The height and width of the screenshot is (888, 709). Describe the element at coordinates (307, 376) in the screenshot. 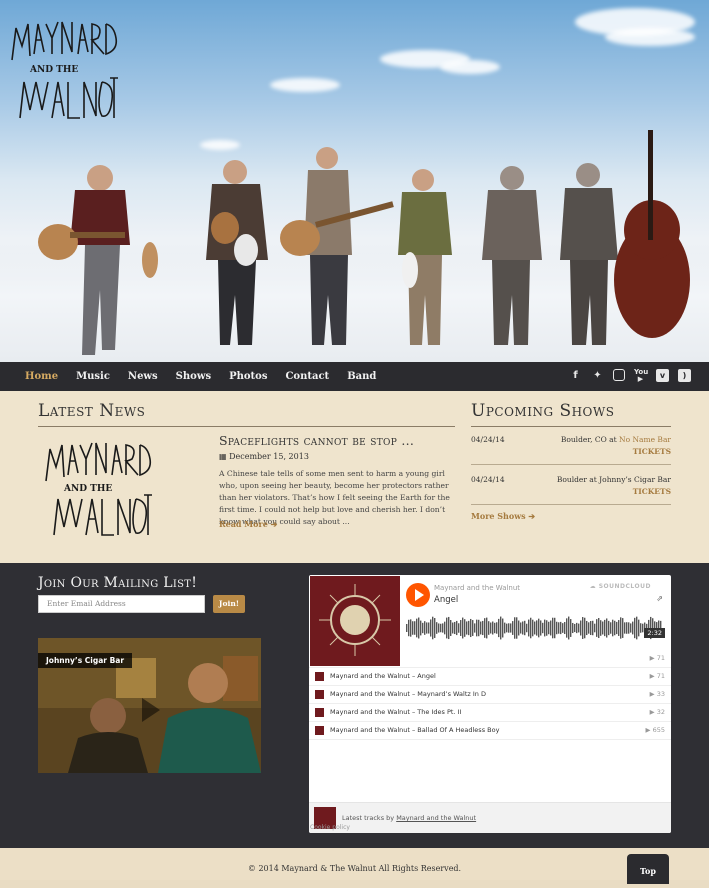

I see `nav-contact: Contact` at that location.